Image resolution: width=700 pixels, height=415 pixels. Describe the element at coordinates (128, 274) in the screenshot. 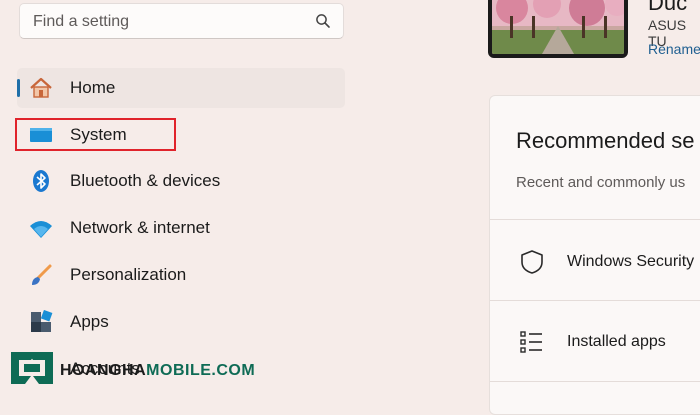

I see `sidebar-item-label: Personalization` at that location.